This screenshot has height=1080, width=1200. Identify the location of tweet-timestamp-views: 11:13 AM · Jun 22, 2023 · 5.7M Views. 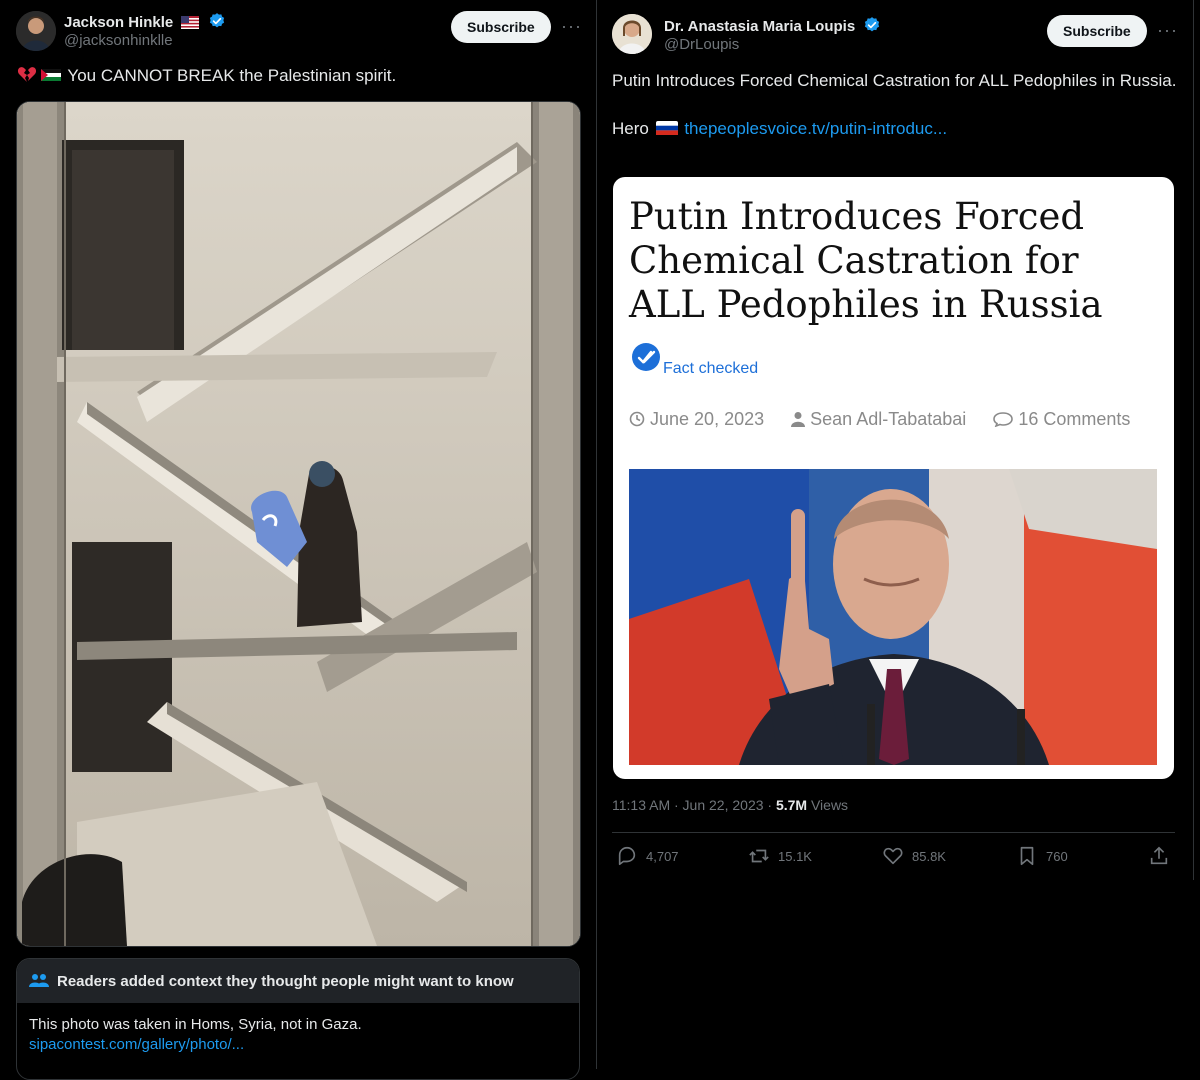
(730, 805).